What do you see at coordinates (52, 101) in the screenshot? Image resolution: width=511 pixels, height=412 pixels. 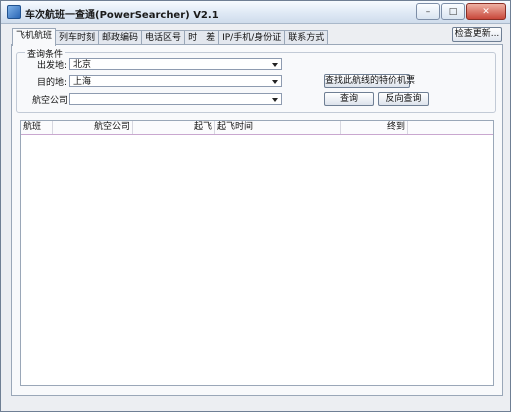 I see `airline-label: 航空公司:` at bounding box center [52, 101].